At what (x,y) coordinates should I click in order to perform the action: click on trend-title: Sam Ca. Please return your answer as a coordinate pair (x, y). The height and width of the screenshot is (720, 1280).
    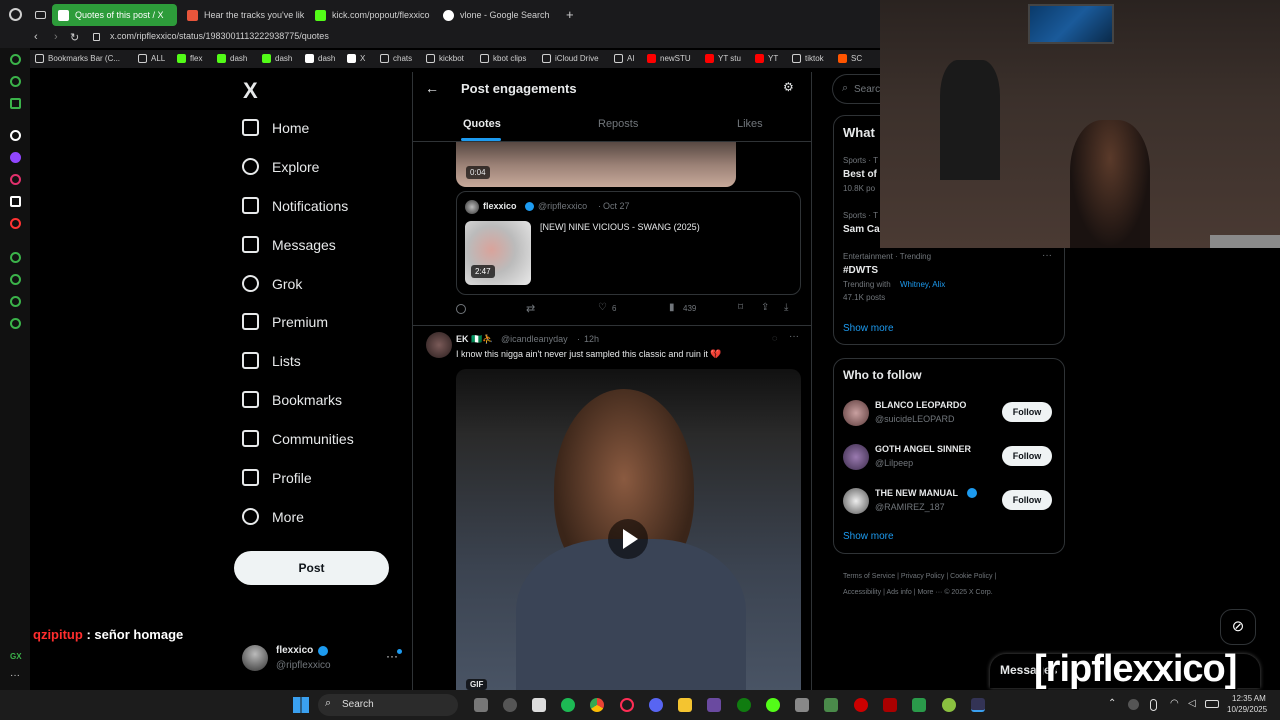
    Looking at the image, I should click on (861, 229).